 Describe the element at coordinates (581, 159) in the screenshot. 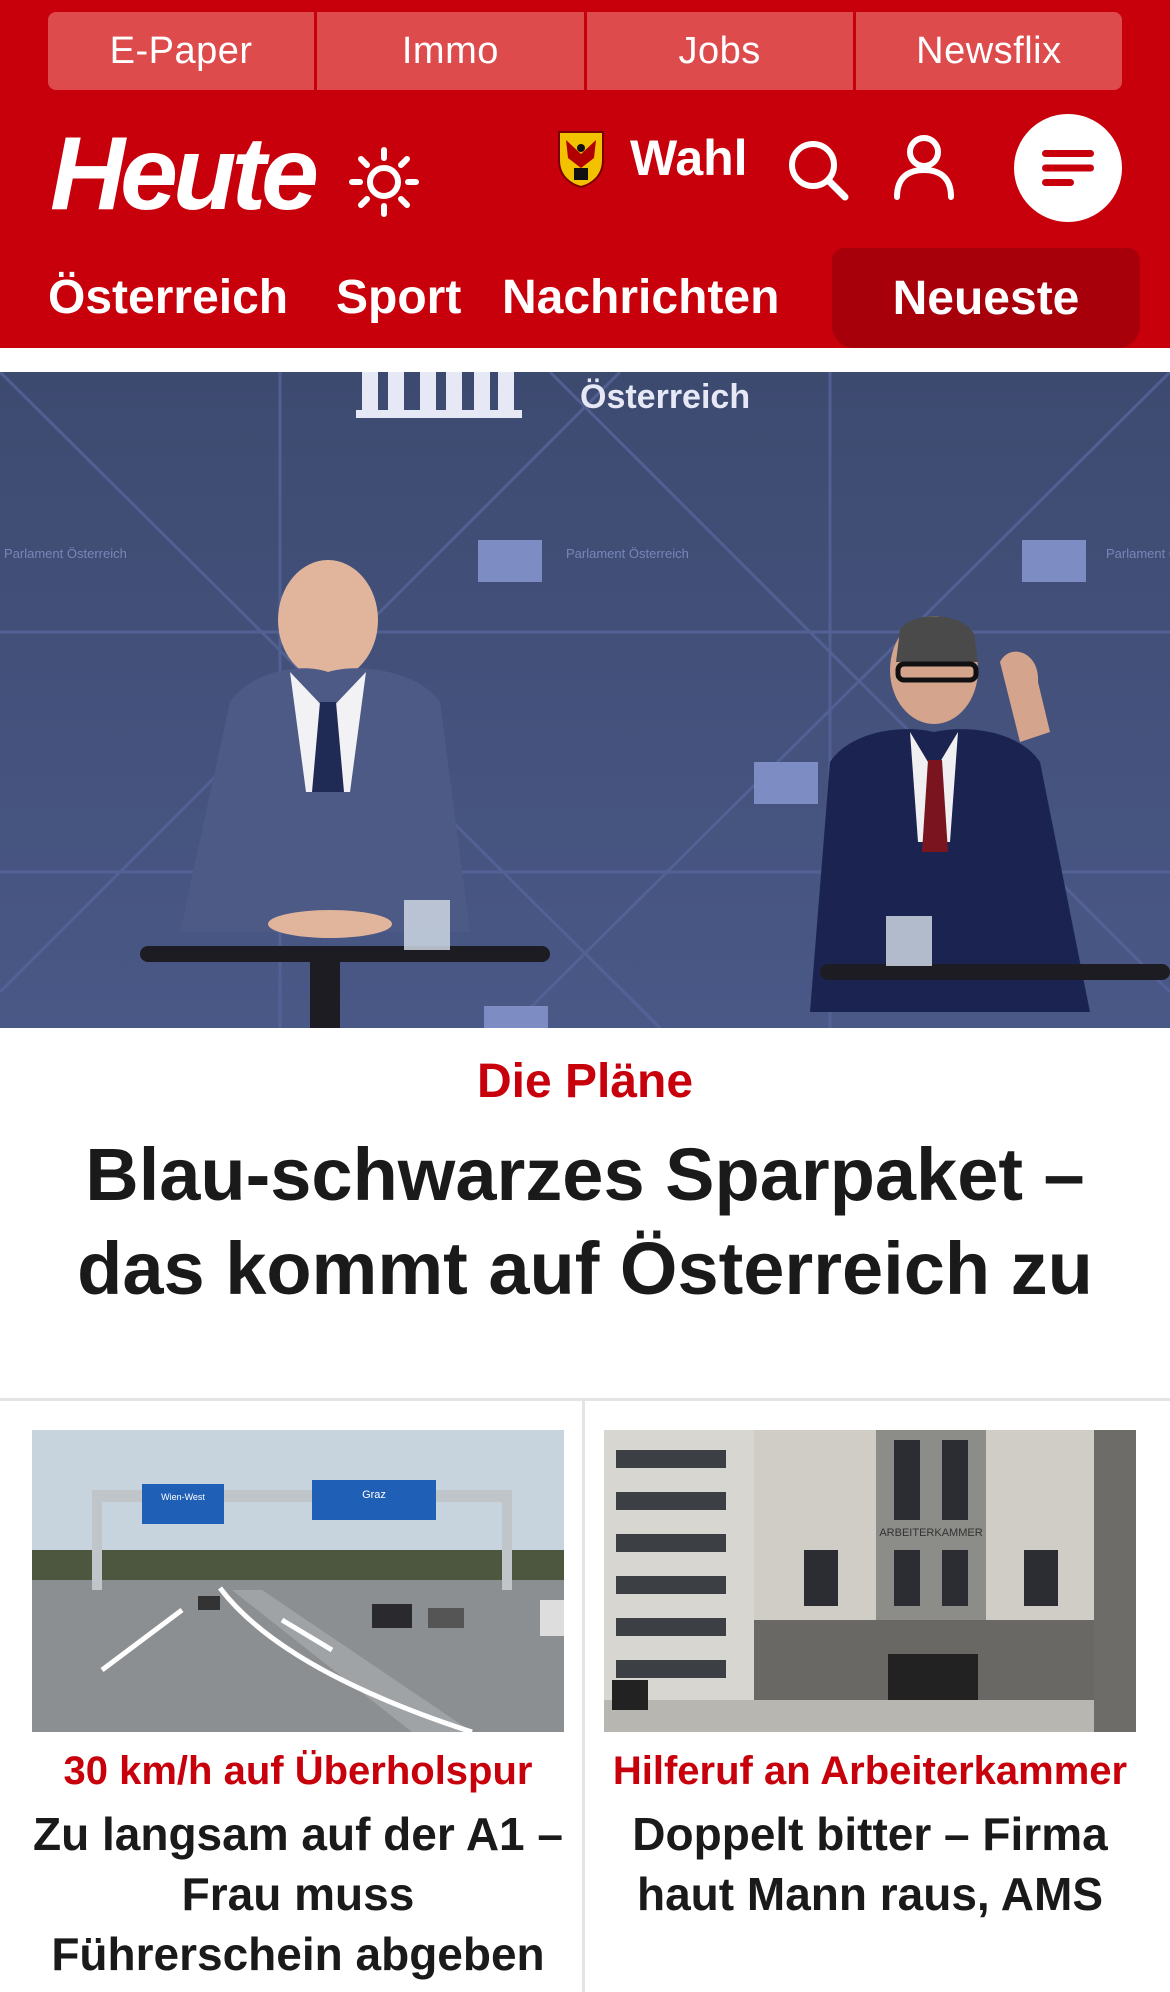

I see `coat-of-arms-icon` at that location.